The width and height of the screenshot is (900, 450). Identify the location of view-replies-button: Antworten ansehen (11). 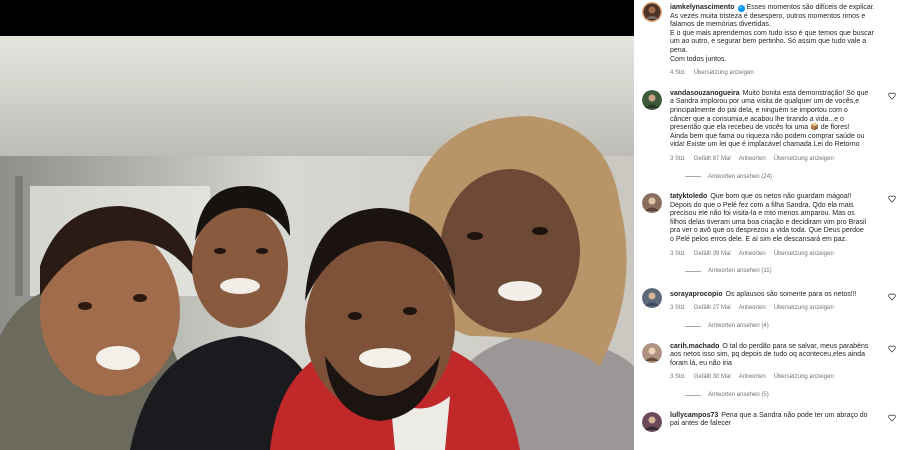
(787, 271).